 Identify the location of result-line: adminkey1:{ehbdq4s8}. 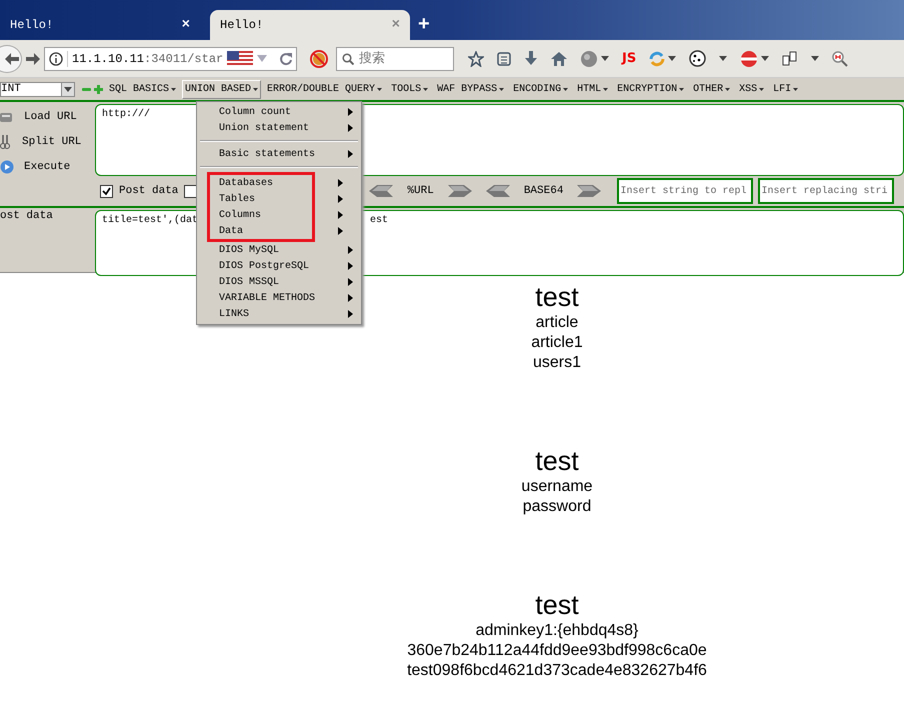
(557, 631).